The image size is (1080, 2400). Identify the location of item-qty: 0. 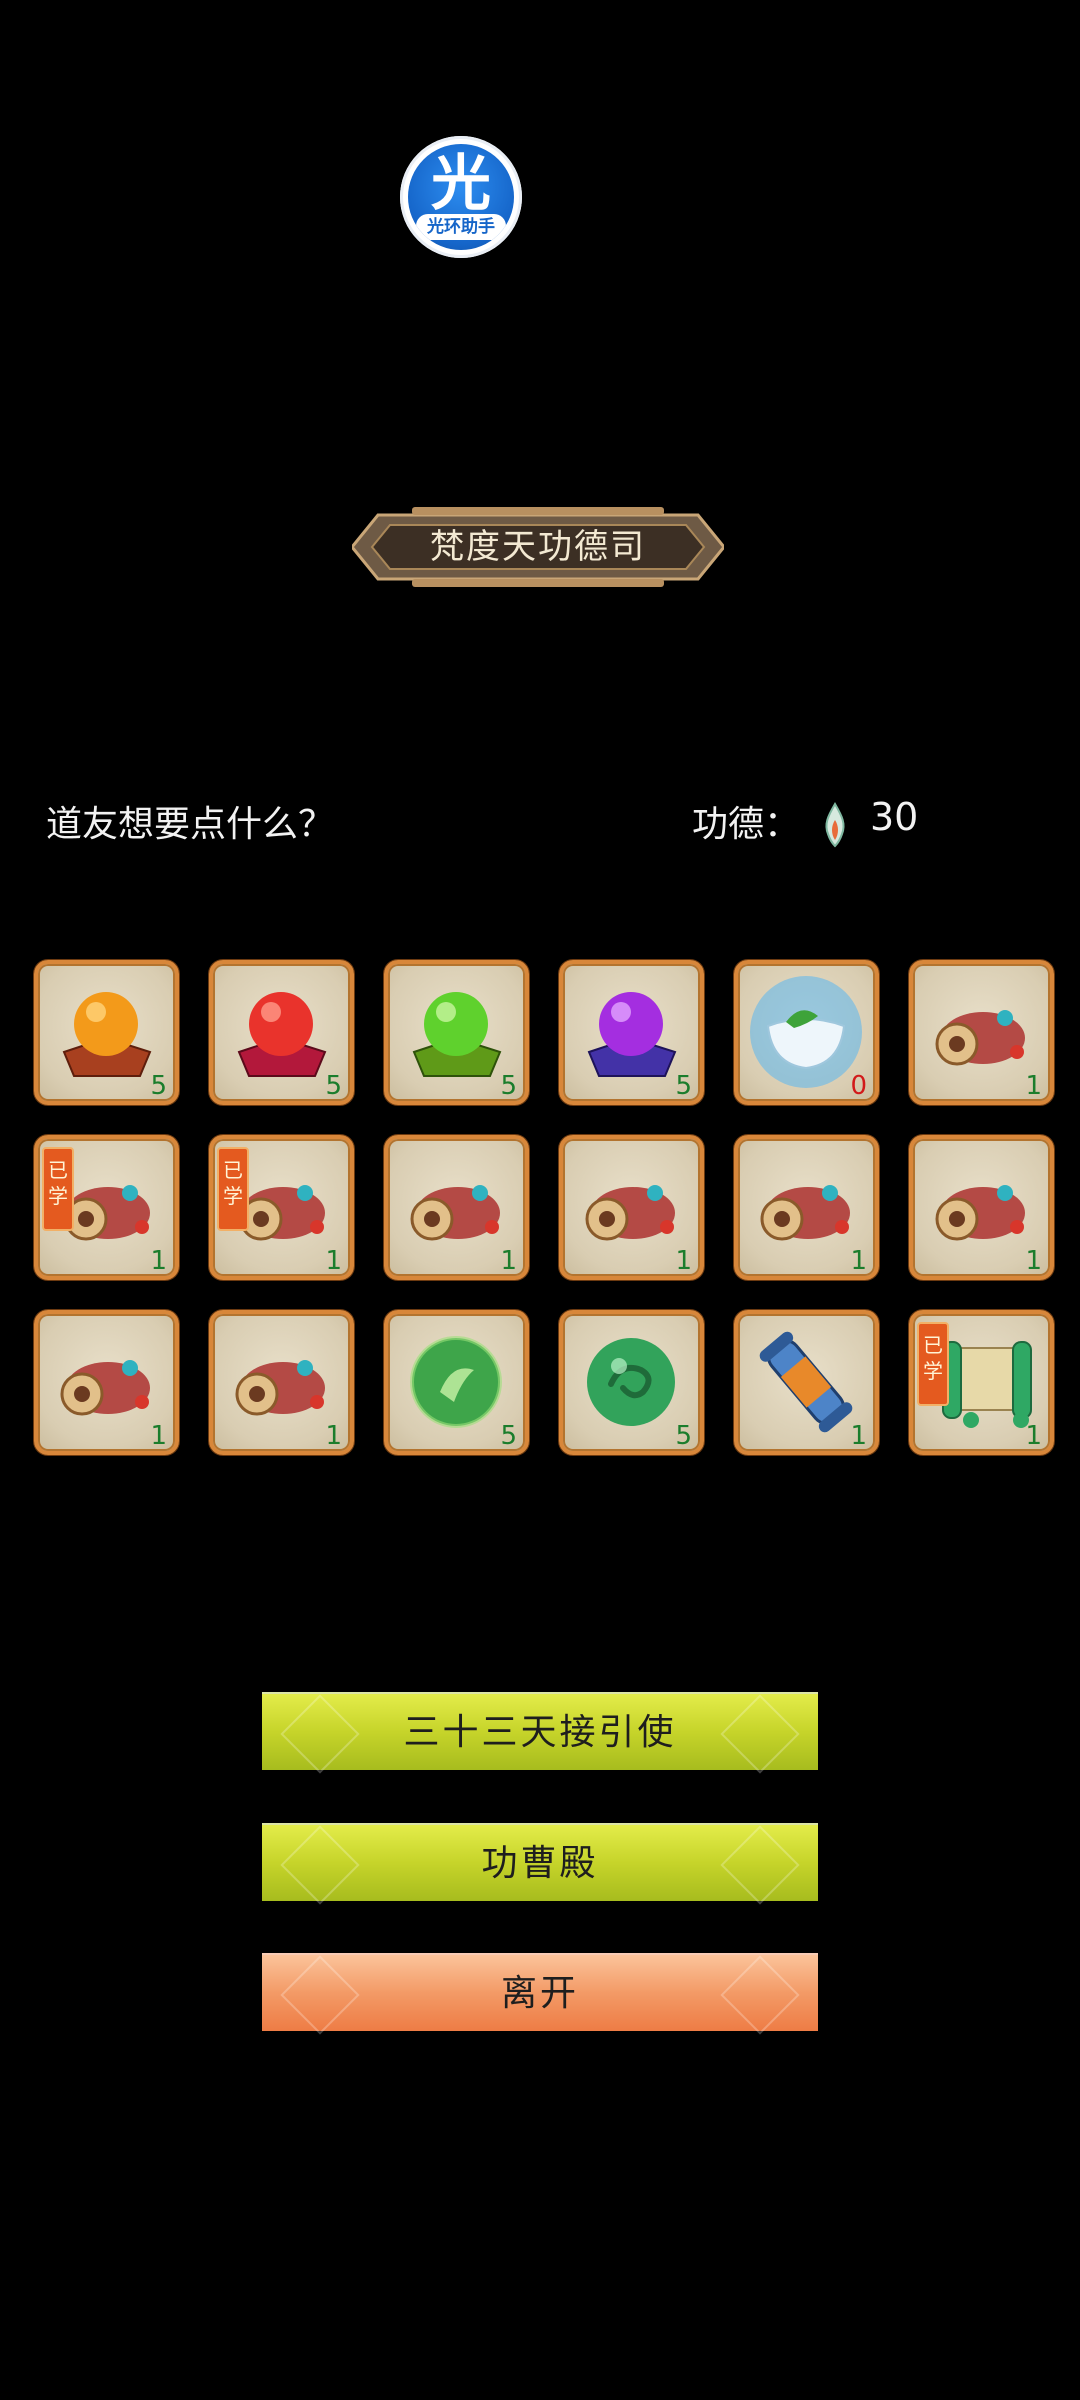
(858, 1086).